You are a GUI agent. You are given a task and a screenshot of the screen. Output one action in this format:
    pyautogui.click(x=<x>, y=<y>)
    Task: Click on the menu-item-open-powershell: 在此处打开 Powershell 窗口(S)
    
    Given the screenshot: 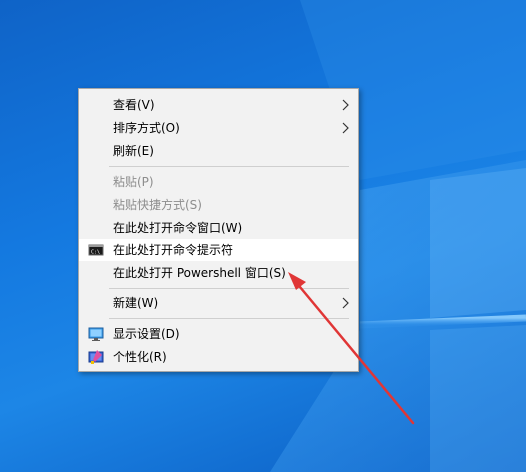 What is the action you would take?
    pyautogui.click(x=218, y=273)
    